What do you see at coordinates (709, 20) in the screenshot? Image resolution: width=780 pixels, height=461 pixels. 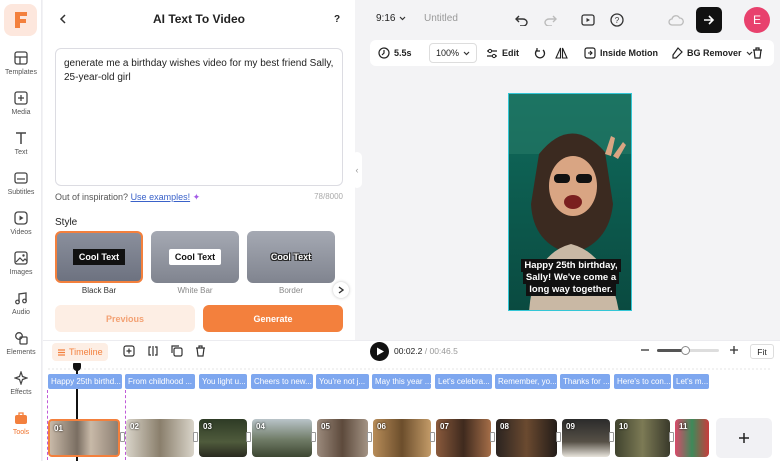 I see `export-button` at bounding box center [709, 20].